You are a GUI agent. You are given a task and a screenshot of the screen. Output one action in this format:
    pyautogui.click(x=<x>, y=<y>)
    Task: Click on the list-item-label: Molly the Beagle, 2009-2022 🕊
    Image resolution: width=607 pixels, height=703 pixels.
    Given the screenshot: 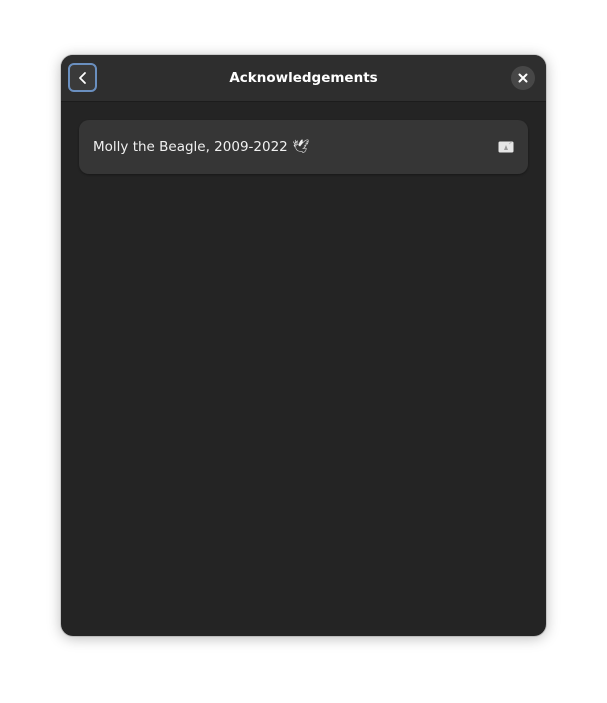 What is the action you would take?
    pyautogui.click(x=201, y=147)
    